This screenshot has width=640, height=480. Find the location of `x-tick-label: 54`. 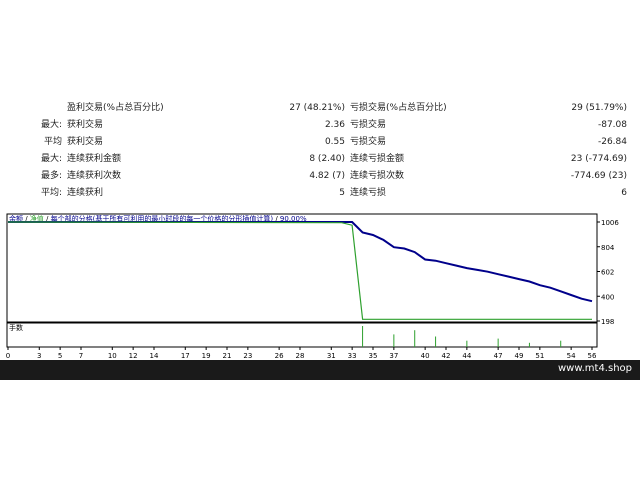

x-tick-label: 54 is located at coordinates (571, 355).